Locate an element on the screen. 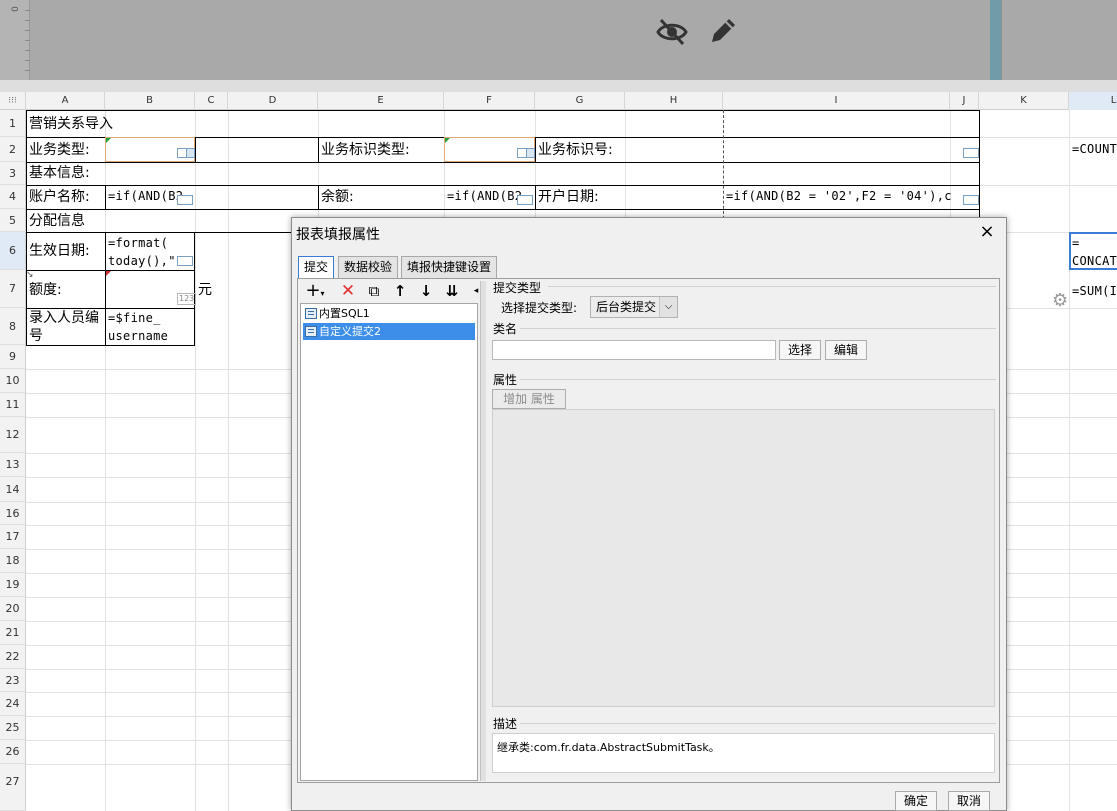  row-header-6: 6 is located at coordinates (13, 251).